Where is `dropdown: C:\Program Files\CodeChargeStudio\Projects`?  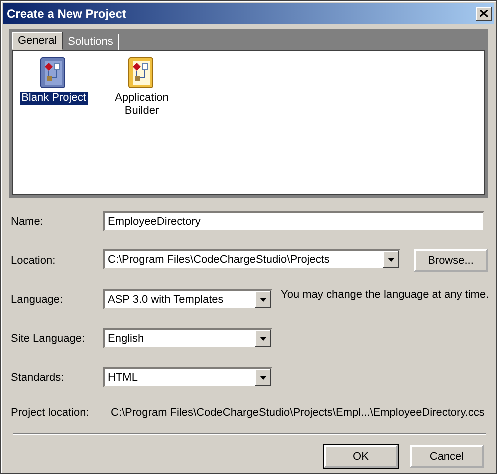 dropdown: C:\Program Files\CodeChargeStudio\Projects is located at coordinates (252, 259).